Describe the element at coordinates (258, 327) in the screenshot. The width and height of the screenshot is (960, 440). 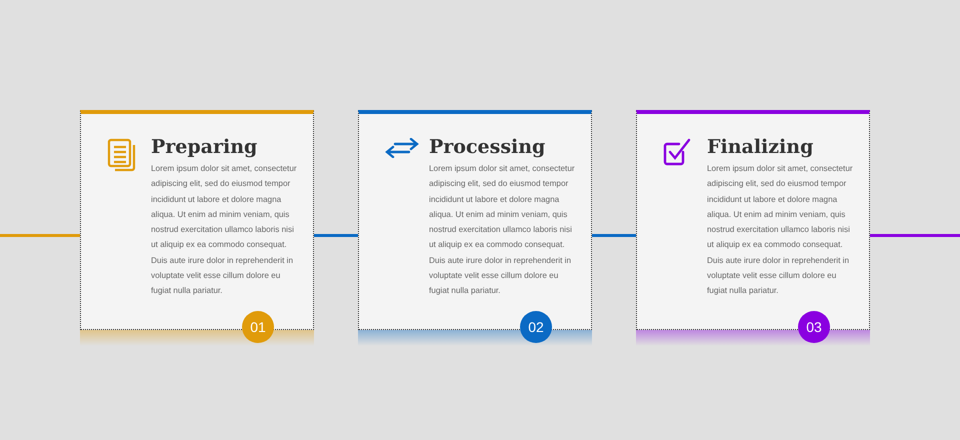
I see `step-number-badge: 01` at that location.